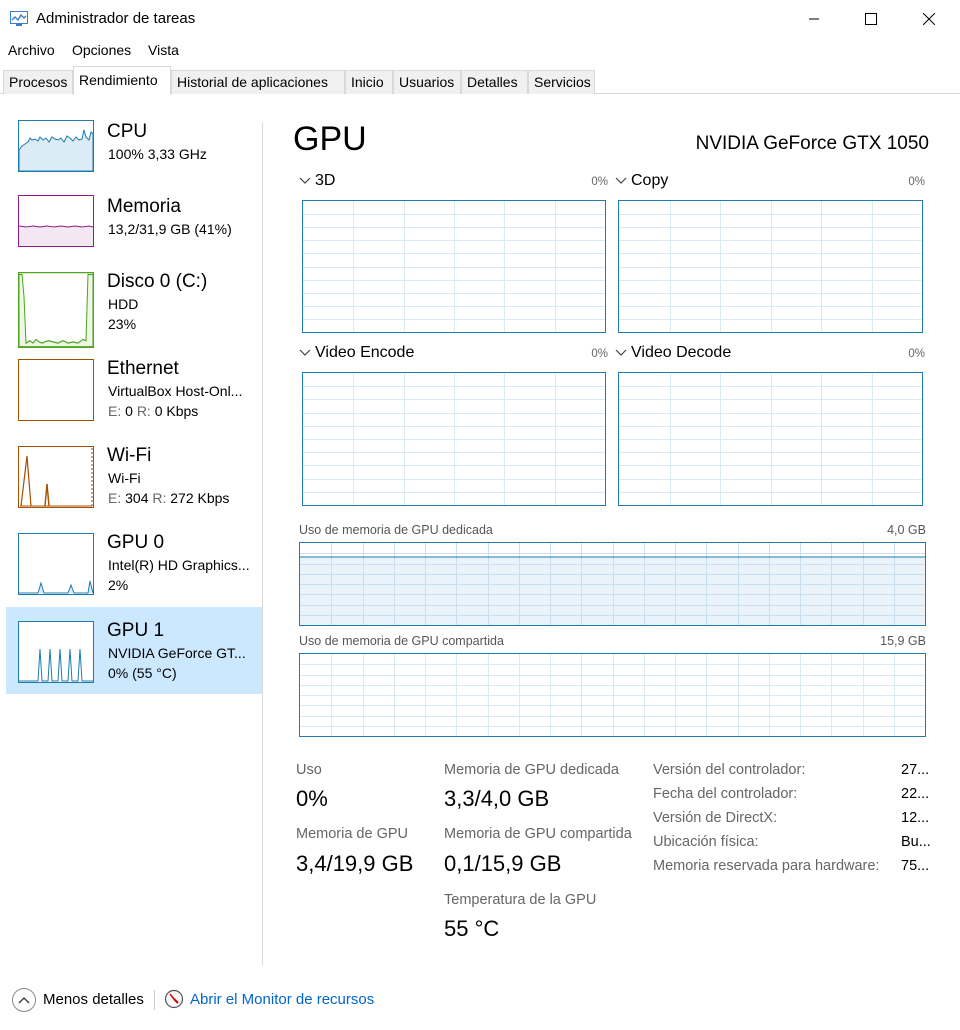 The image size is (960, 1030). I want to click on close-icon, so click(929, 19).